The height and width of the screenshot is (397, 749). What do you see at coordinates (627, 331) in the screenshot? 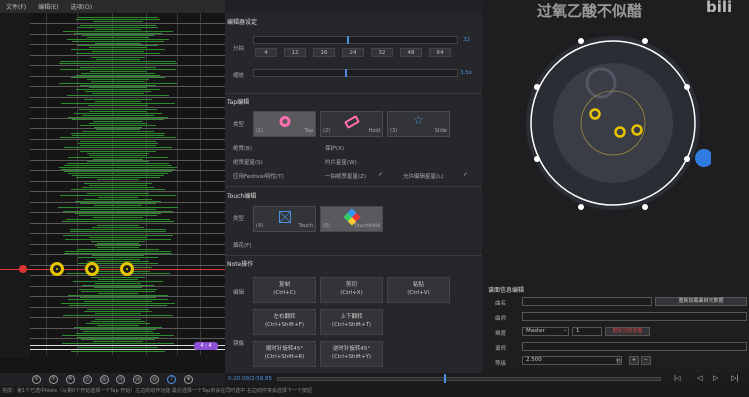
I see `delete-chart-button: 删除当前谱面` at bounding box center [627, 331].